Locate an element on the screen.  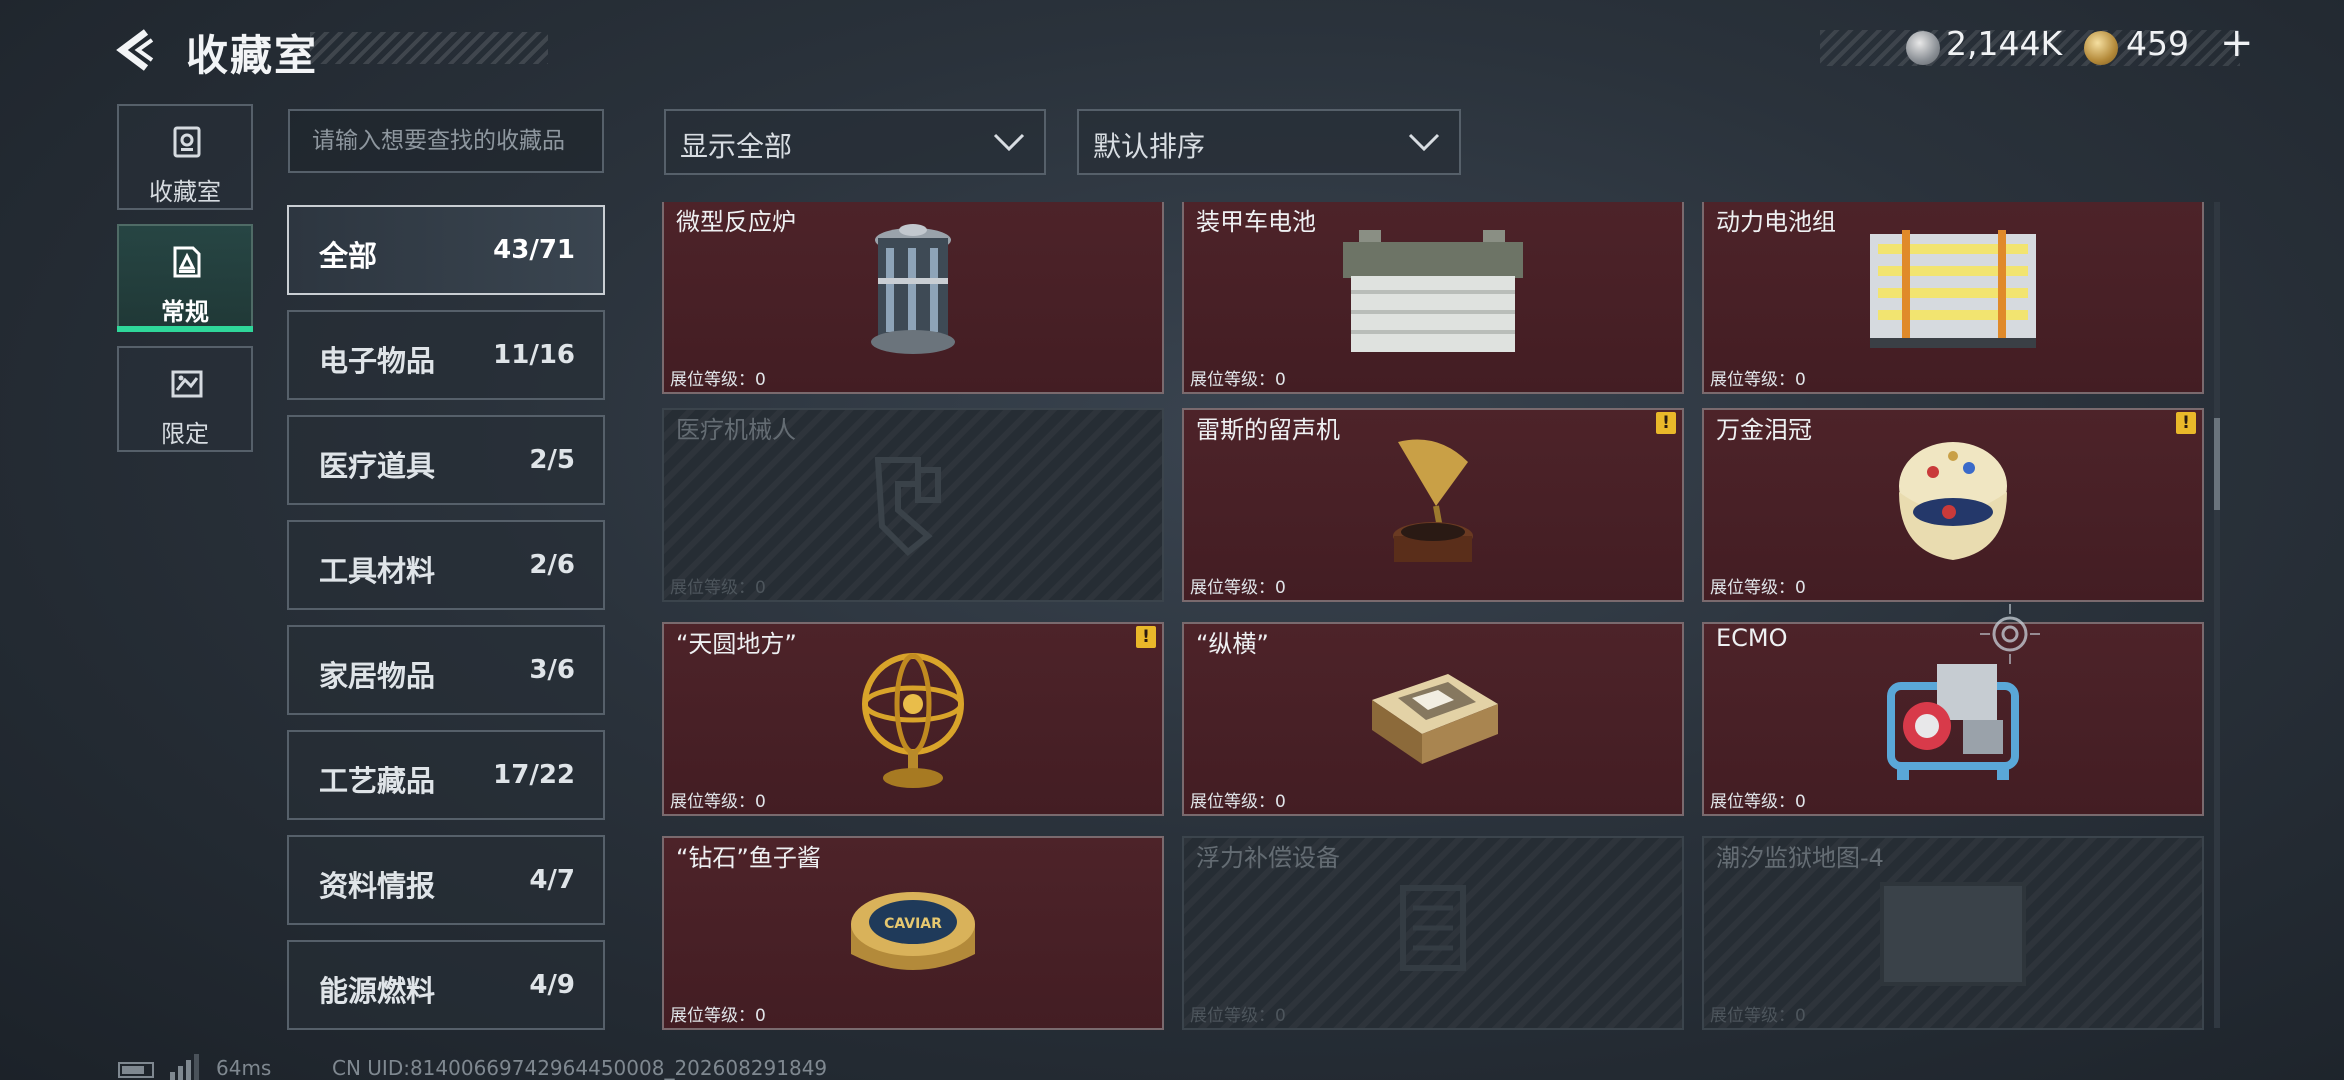
nav-collection-room: 收藏室 is located at coordinates (185, 157).